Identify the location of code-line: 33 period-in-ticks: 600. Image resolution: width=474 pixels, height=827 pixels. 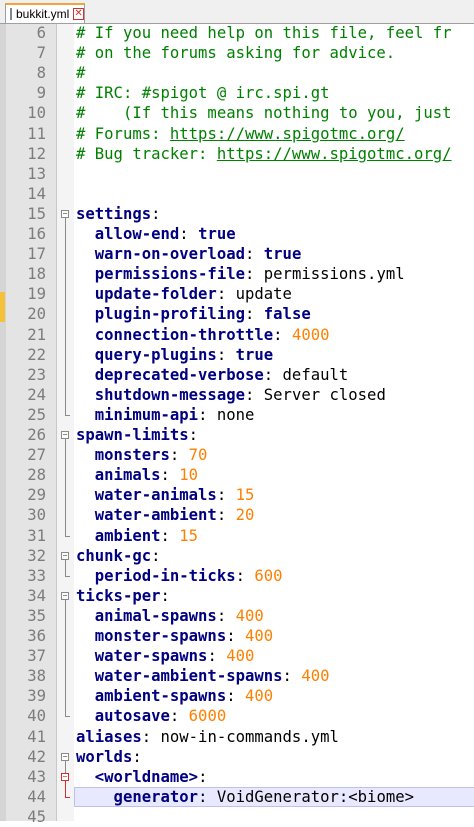
(237, 576).